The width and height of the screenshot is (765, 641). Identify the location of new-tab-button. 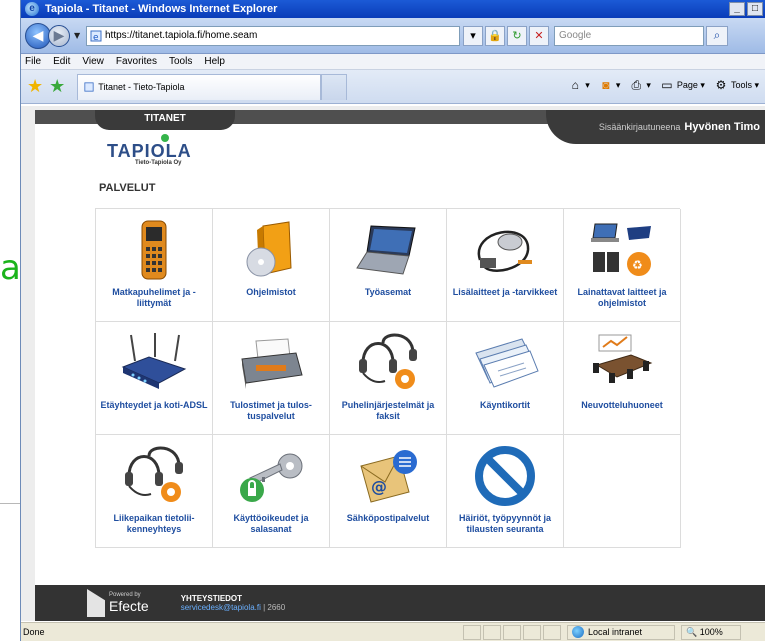
(334, 86).